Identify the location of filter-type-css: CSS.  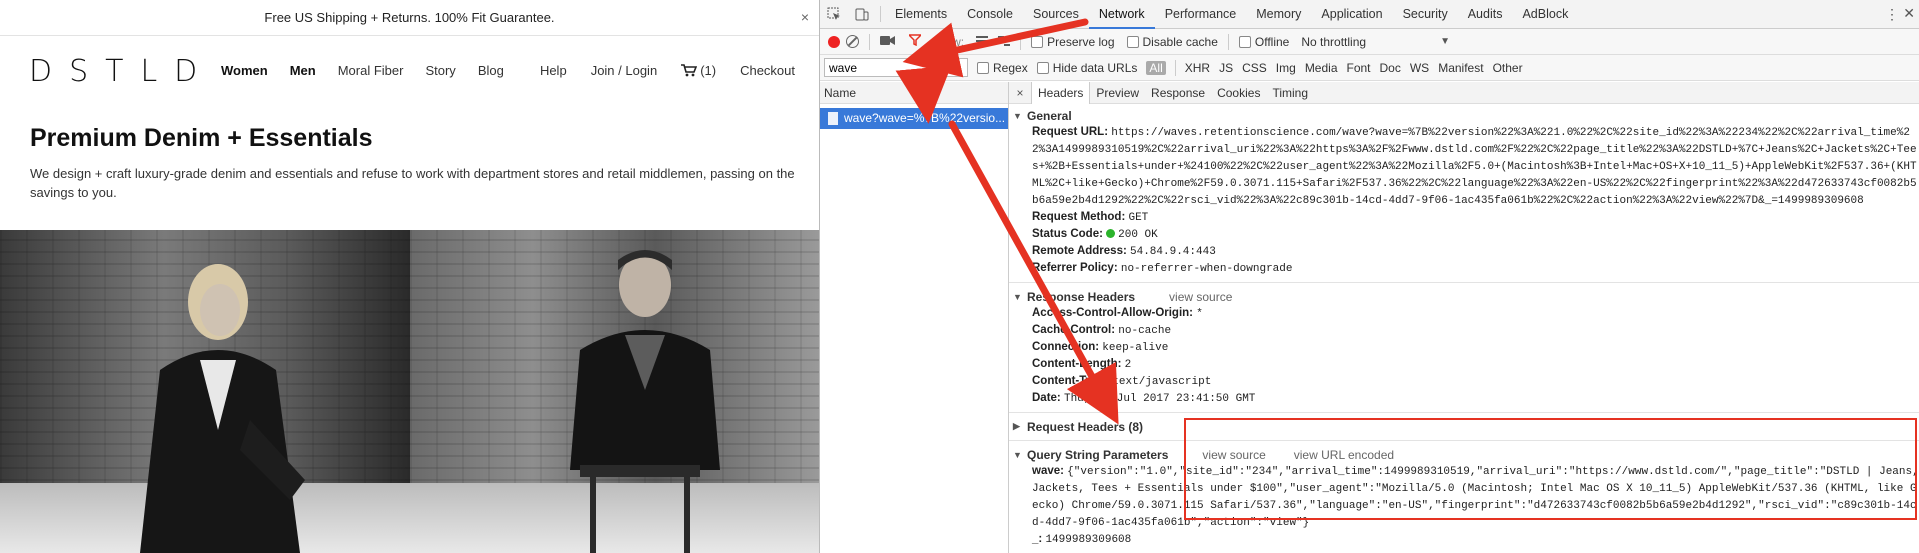
(1254, 68).